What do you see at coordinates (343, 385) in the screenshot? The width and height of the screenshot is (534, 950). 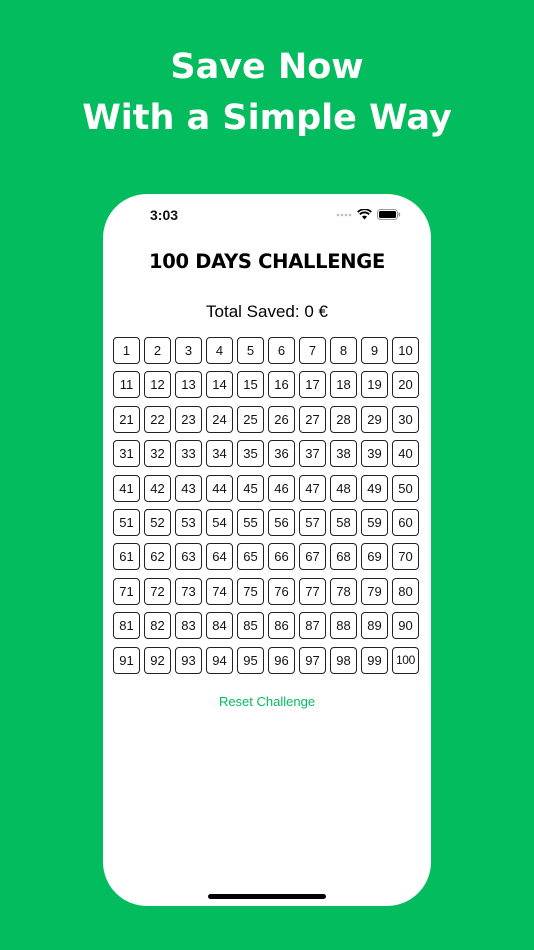 I see `day-cell-18: 18` at bounding box center [343, 385].